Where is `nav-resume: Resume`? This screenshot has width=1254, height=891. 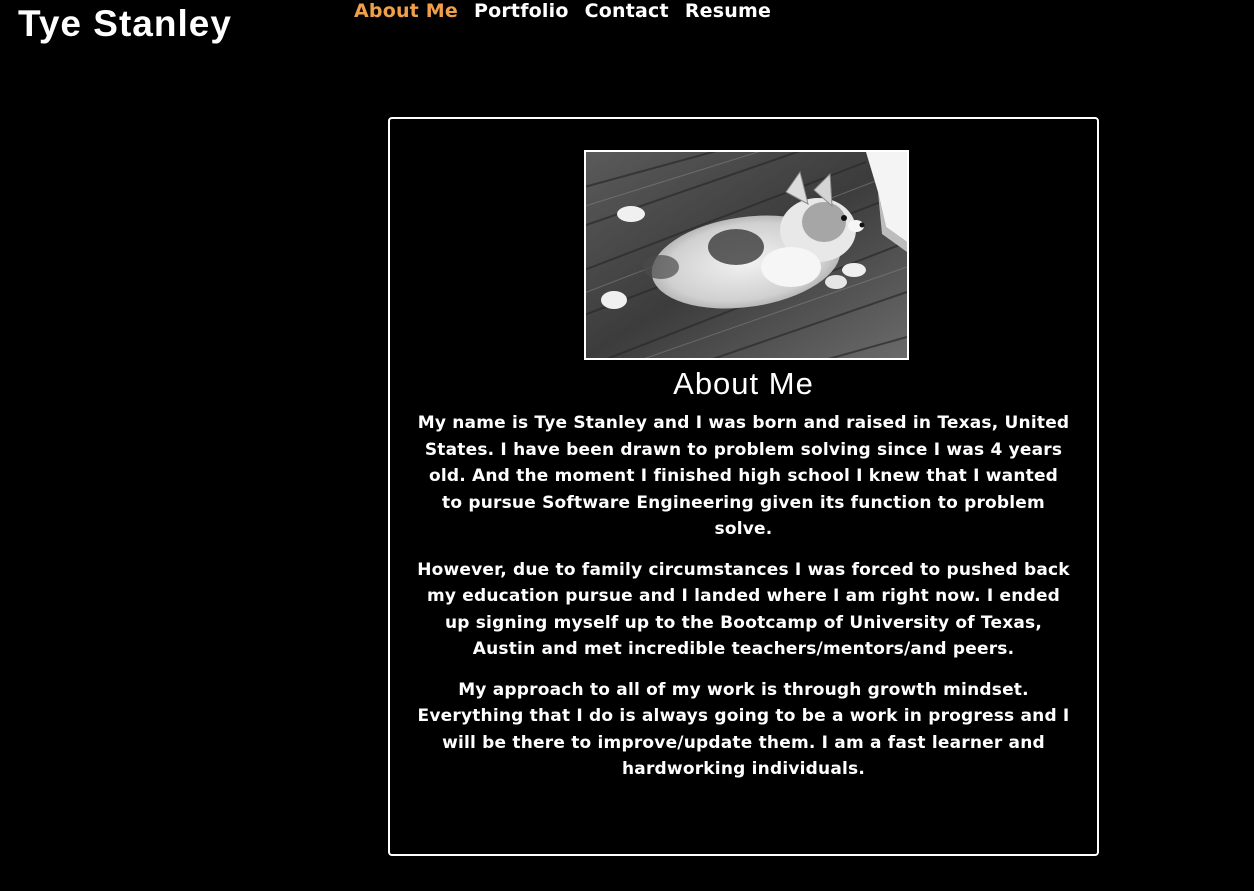 nav-resume: Resume is located at coordinates (728, 12).